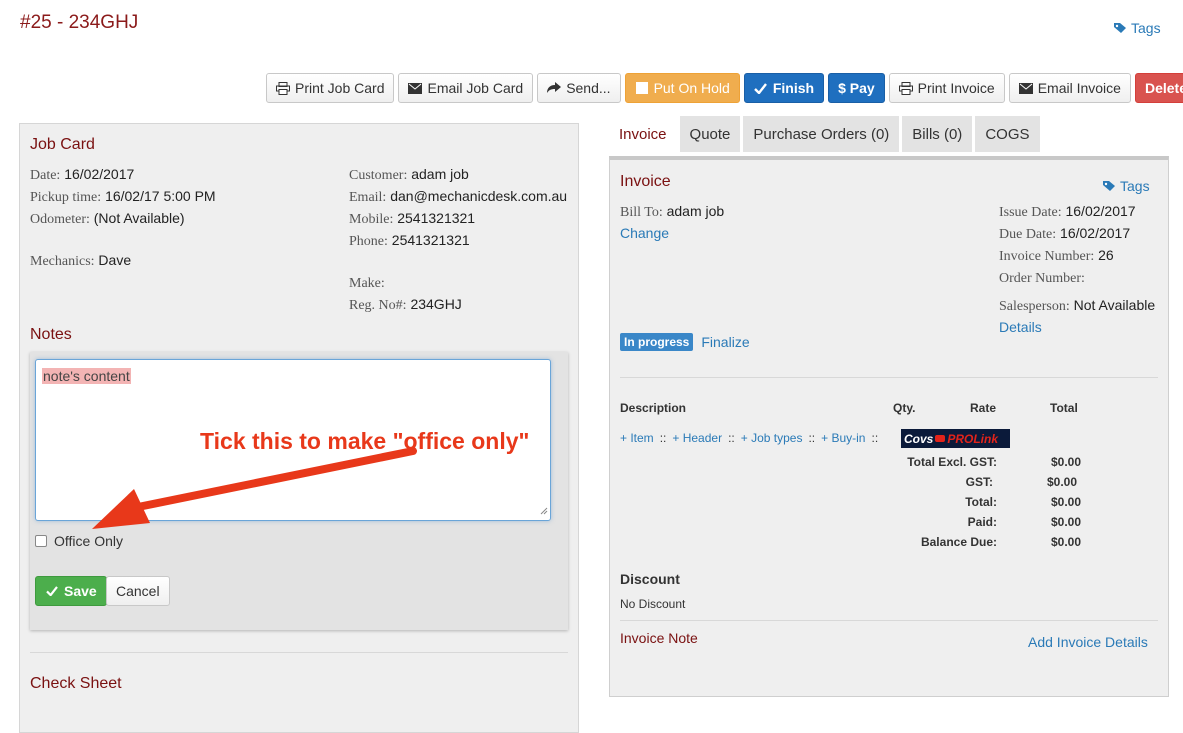 The image size is (1183, 733). What do you see at coordinates (956, 88) in the screenshot?
I see `print-invoice-label: Print Invoice` at bounding box center [956, 88].